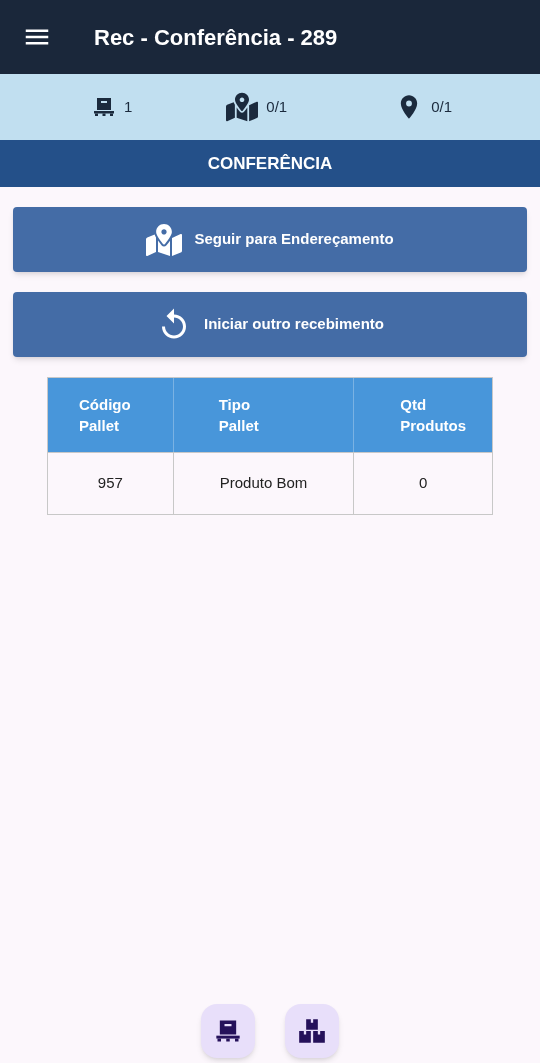 This screenshot has height=1063, width=540. Describe the element at coordinates (105, 415) in the screenshot. I see `column-header: Código Pallet` at that location.